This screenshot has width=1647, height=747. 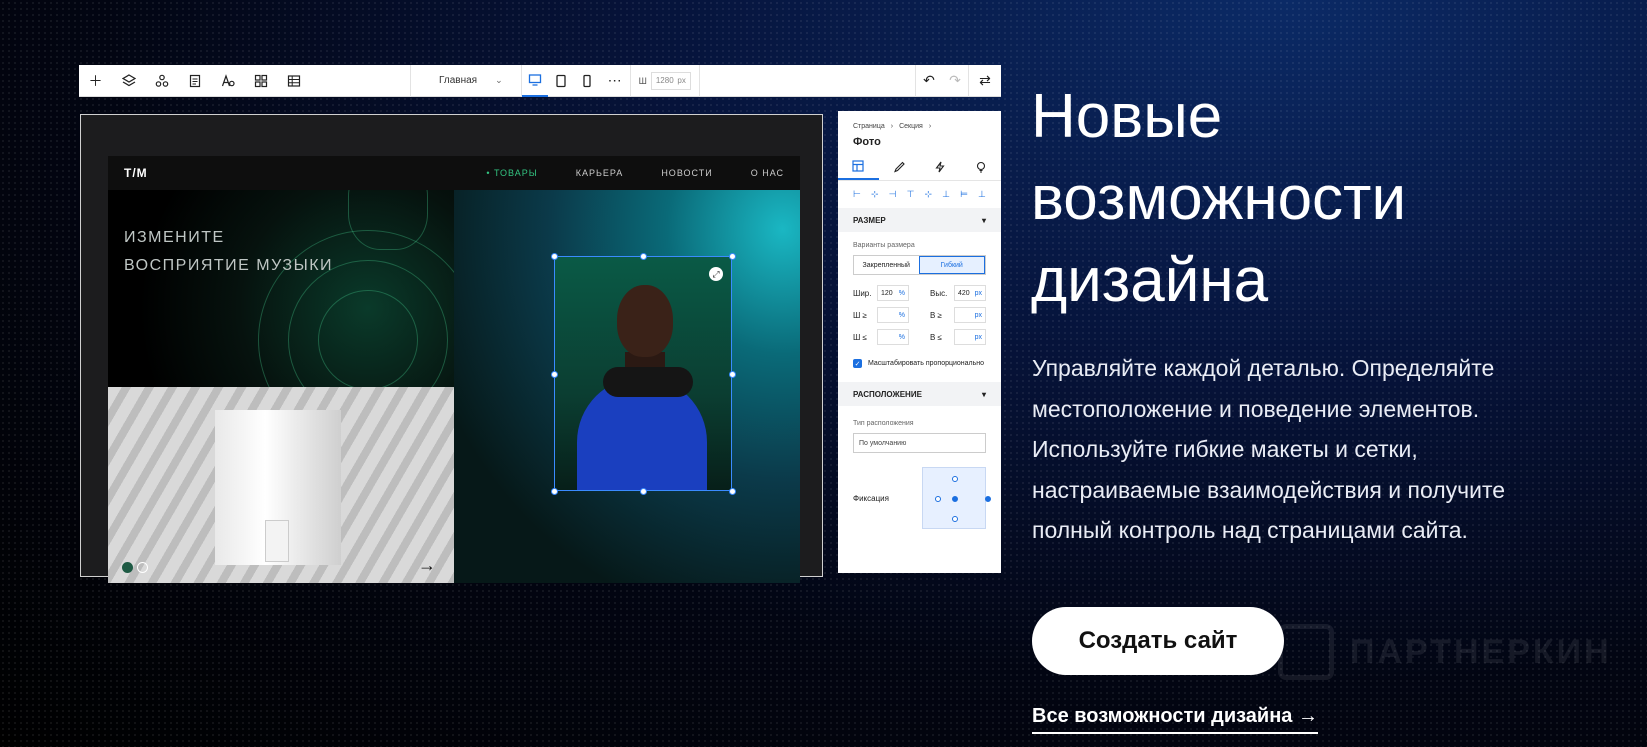 What do you see at coordinates (466, 81) in the screenshot?
I see `page-selector: Главная ⌄` at bounding box center [466, 81].